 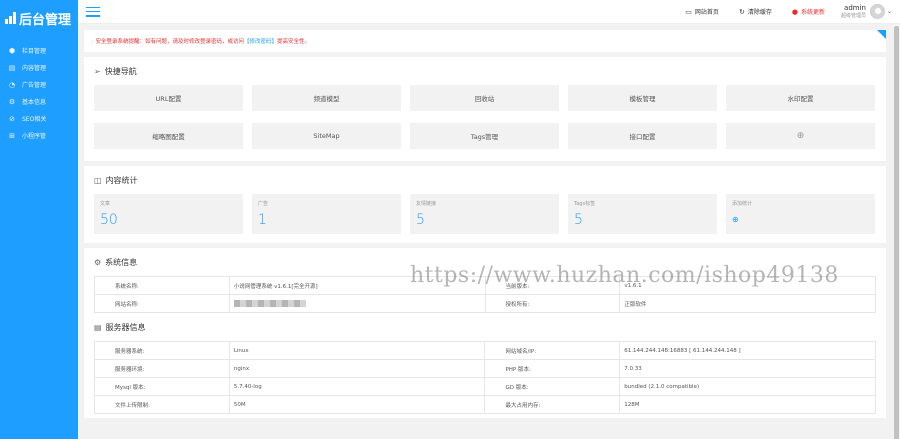 What do you see at coordinates (357, 350) in the screenshot?
I see `table-value: Linux` at bounding box center [357, 350].